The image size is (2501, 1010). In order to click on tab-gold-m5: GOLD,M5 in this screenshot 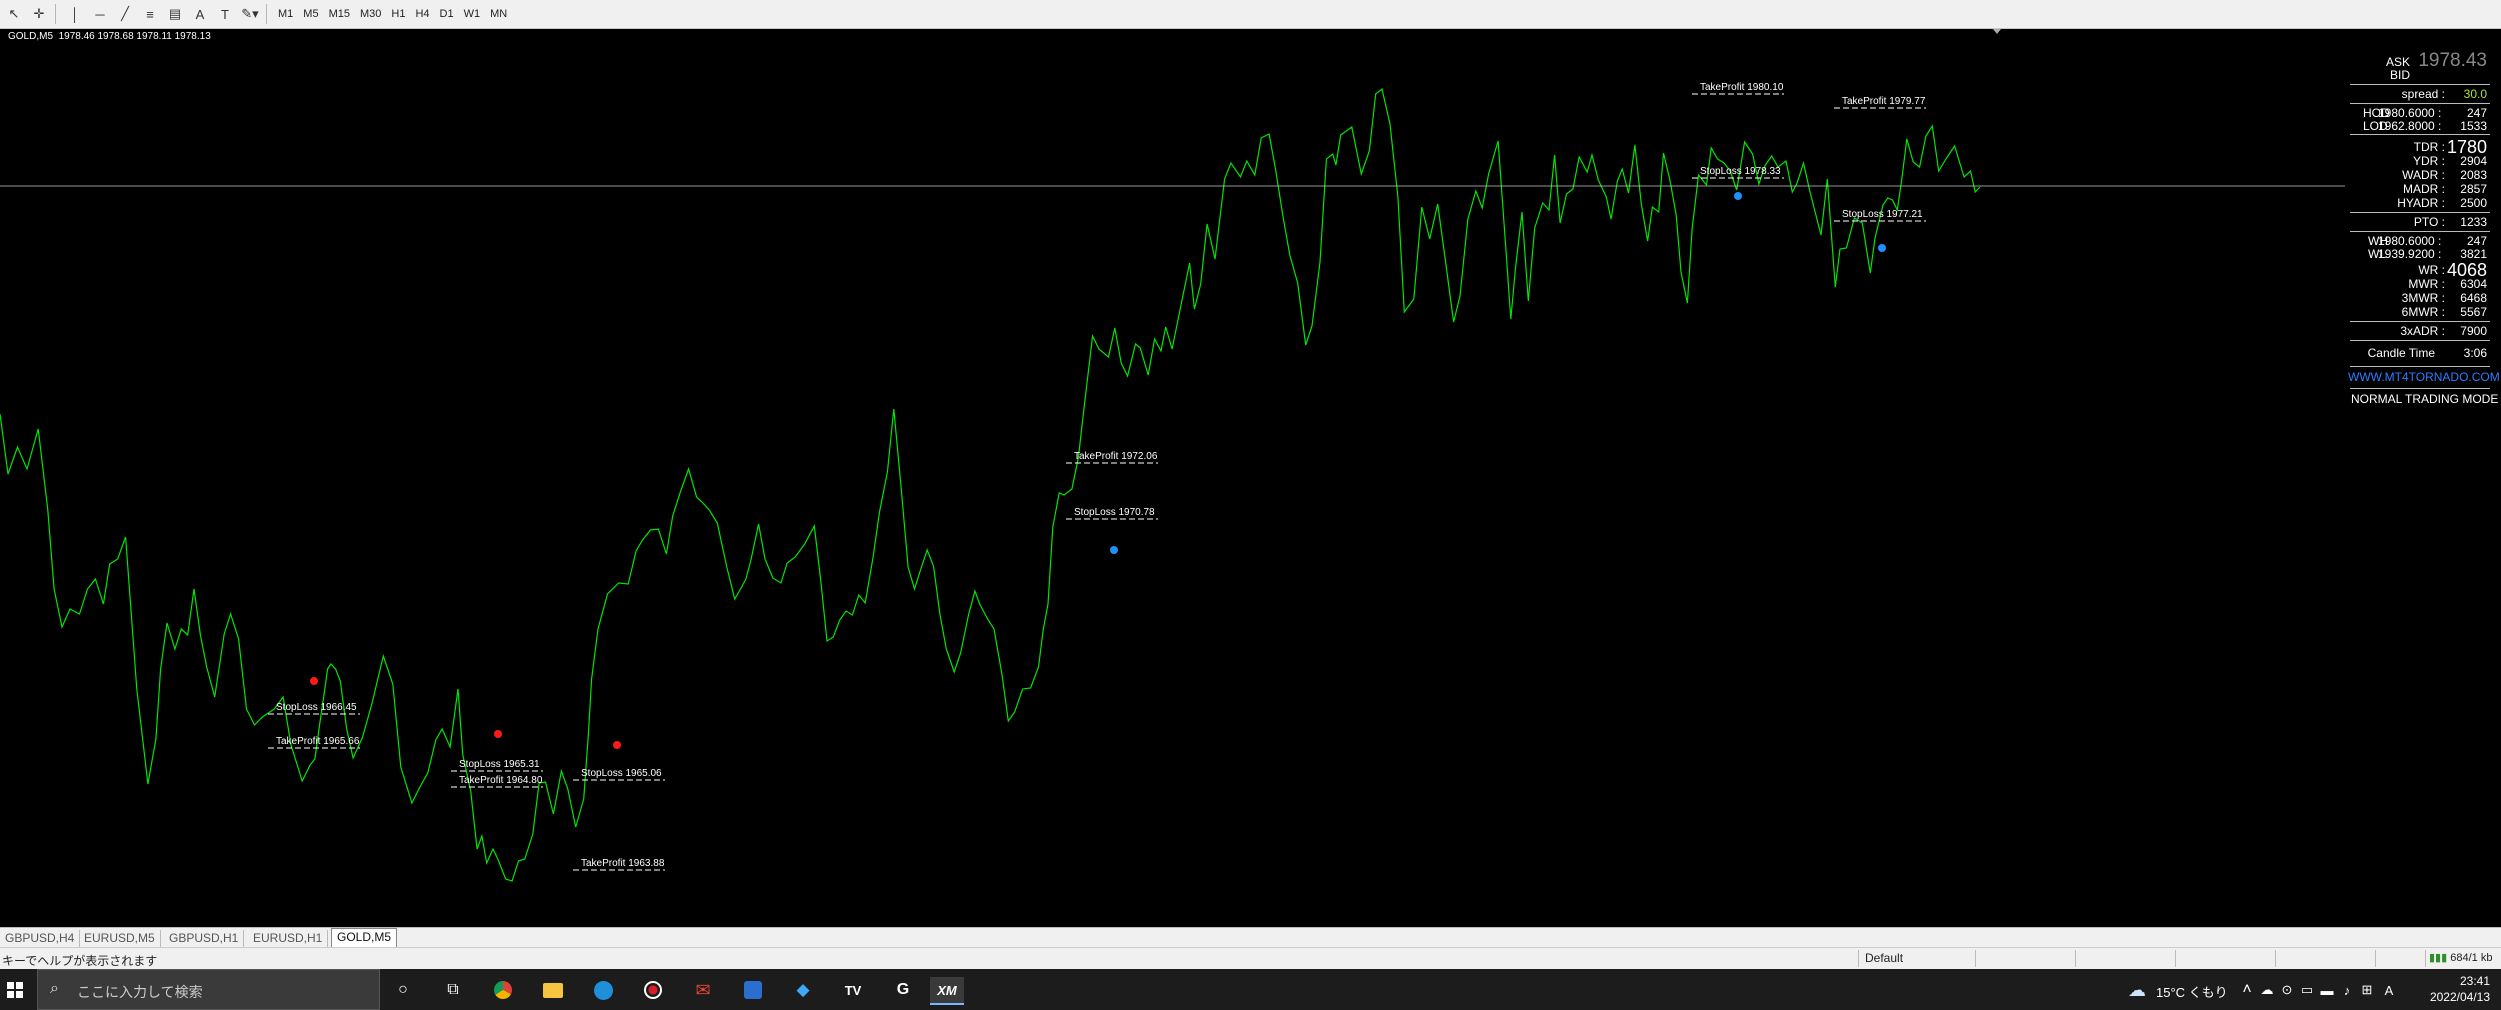, I will do `click(364, 938)`.